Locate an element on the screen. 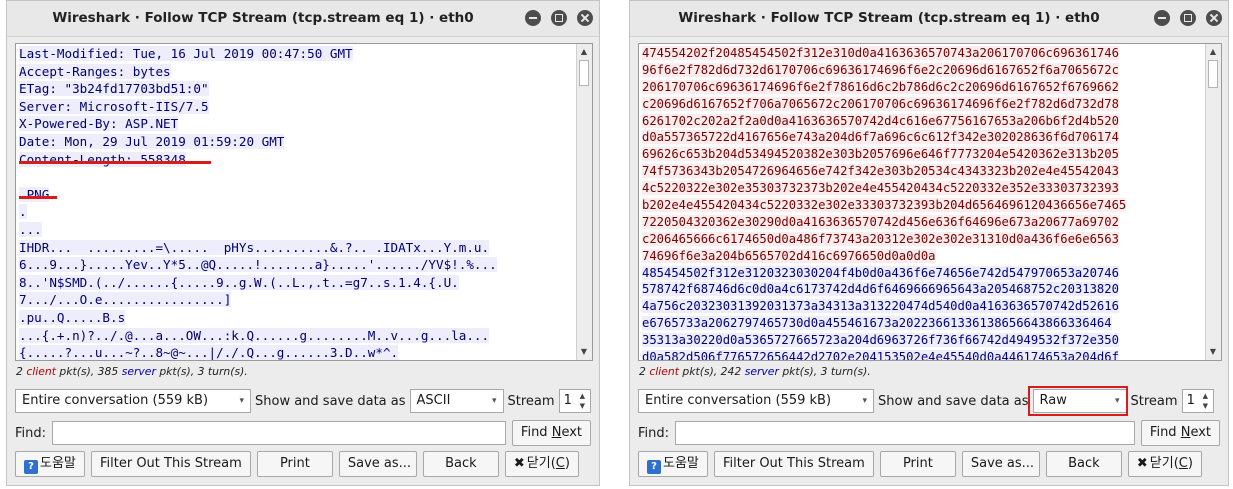 The width and height of the screenshot is (1233, 489). stream-line: Accept-Ranges: bytes is located at coordinates (296, 72).